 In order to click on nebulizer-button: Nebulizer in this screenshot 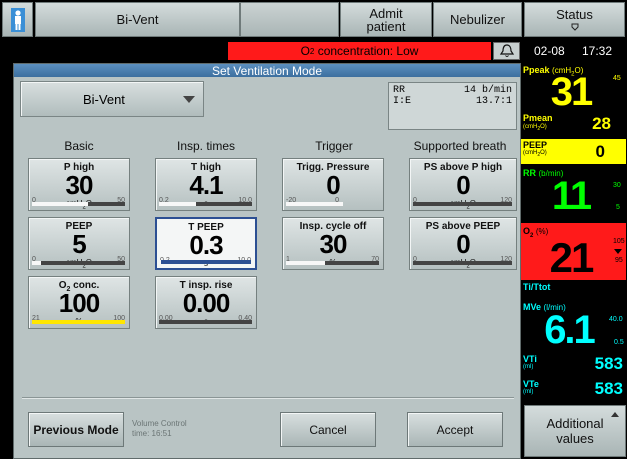, I will do `click(477, 19)`.